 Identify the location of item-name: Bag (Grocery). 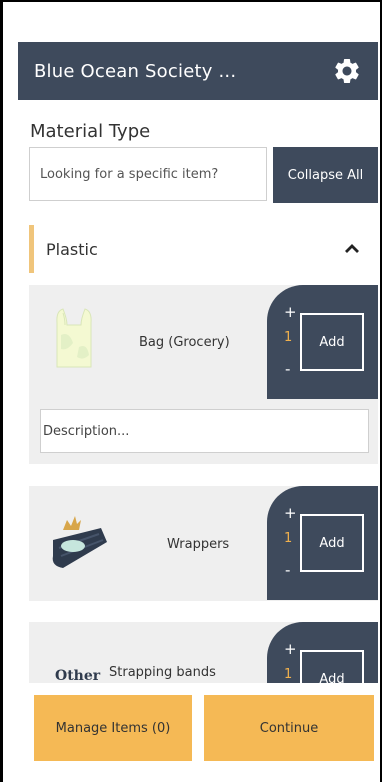
(184, 342).